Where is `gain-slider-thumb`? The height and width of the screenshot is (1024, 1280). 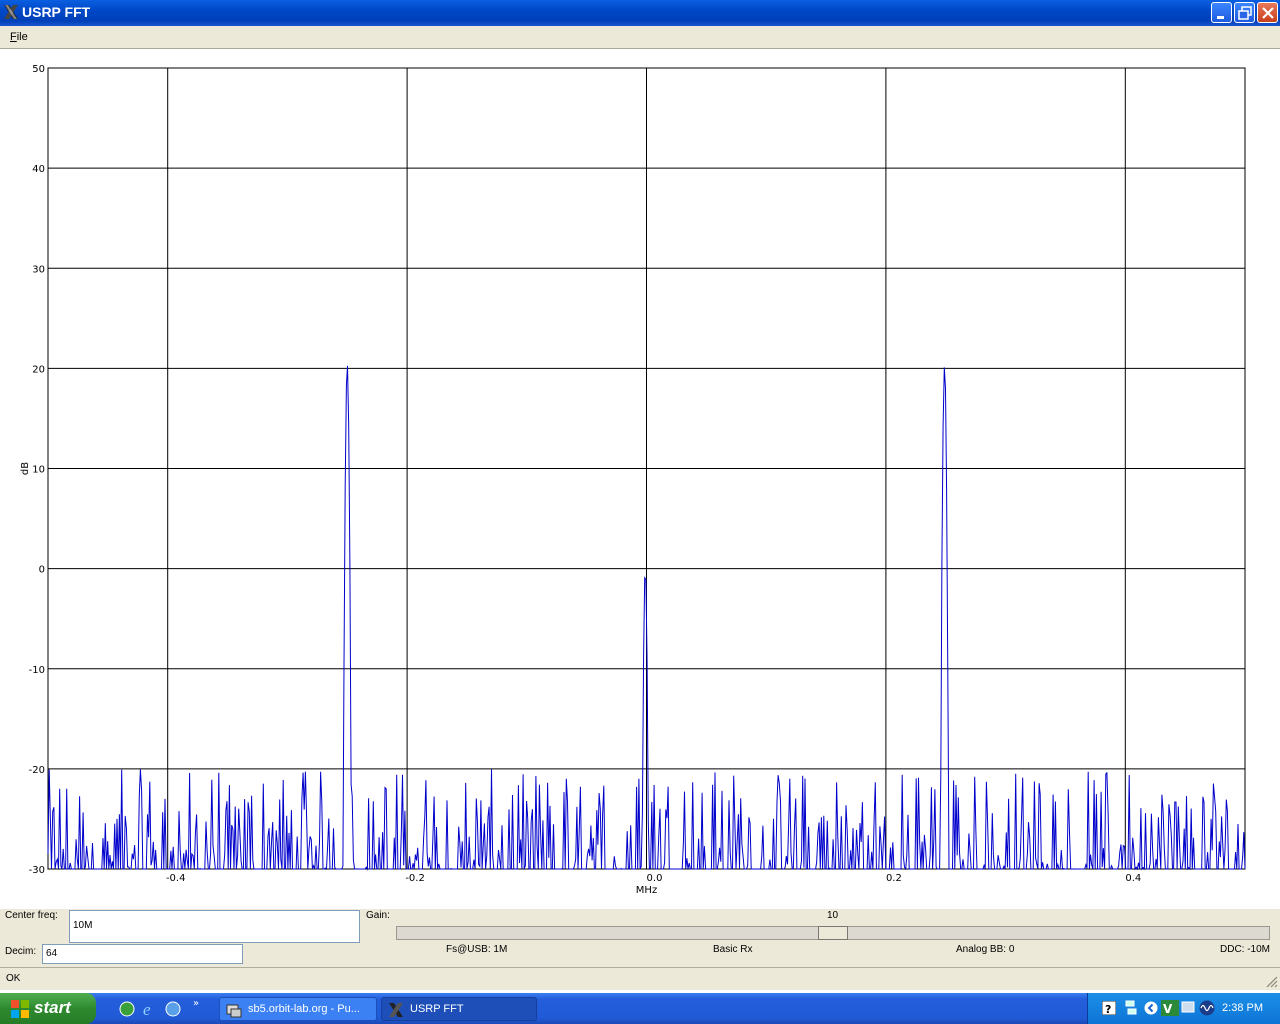
gain-slider-thumb is located at coordinates (833, 933).